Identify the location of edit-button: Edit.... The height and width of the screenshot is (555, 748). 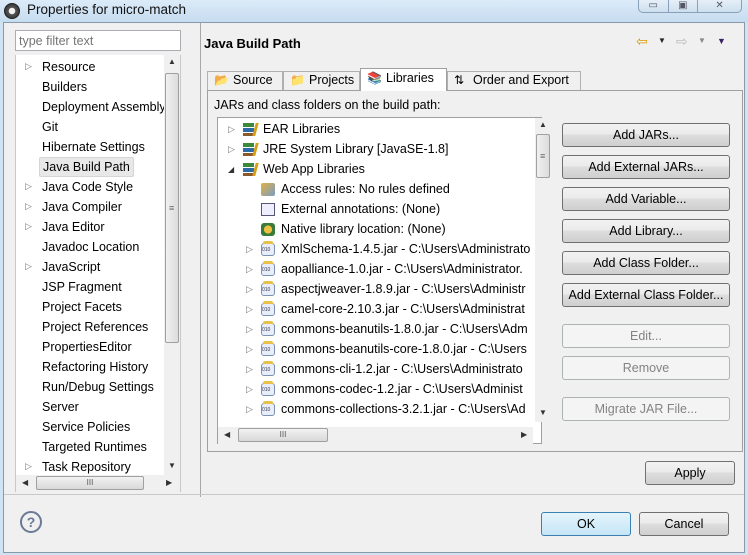
(646, 336).